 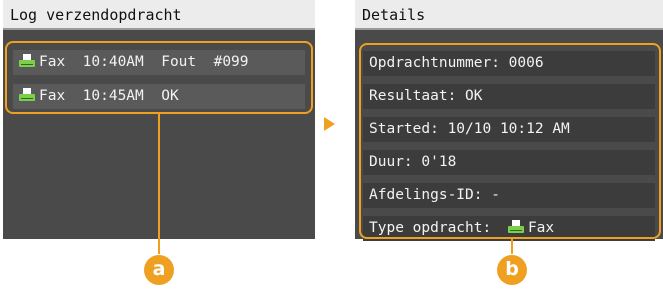 What do you see at coordinates (509, 195) in the screenshot?
I see `details-row-department-id: Afdelings-ID: -` at bounding box center [509, 195].